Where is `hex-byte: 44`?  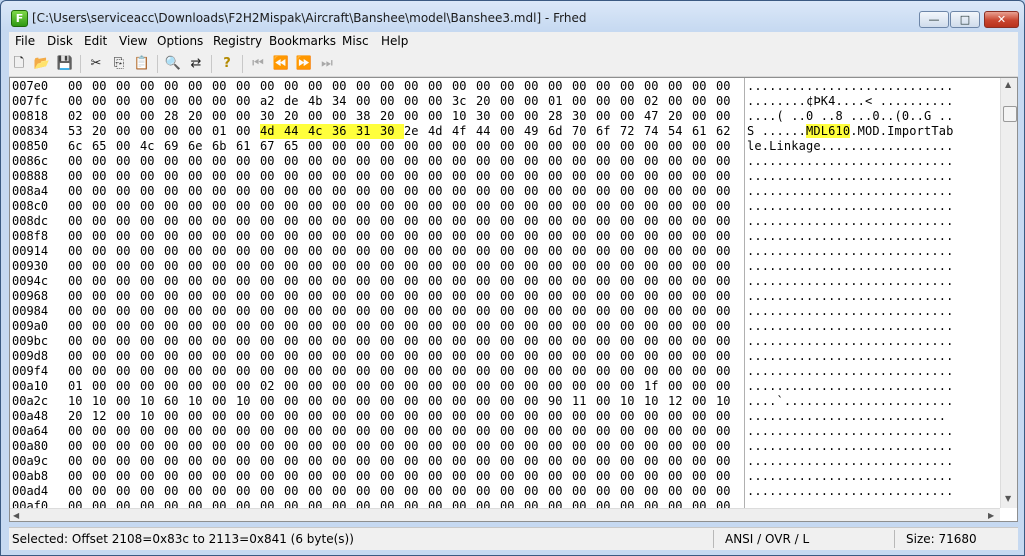 hex-byte: 44 is located at coordinates (296, 131).